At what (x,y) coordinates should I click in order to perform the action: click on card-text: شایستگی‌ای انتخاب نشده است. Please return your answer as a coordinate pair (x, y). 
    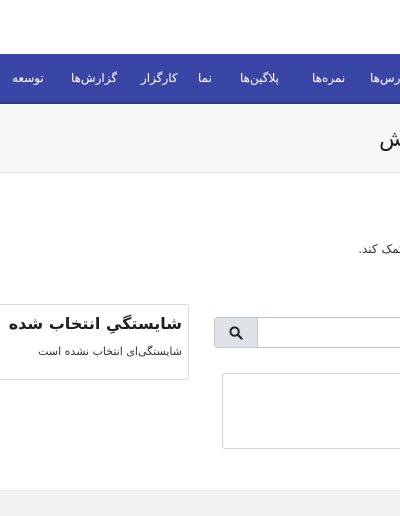
    Looking at the image, I should click on (110, 351).